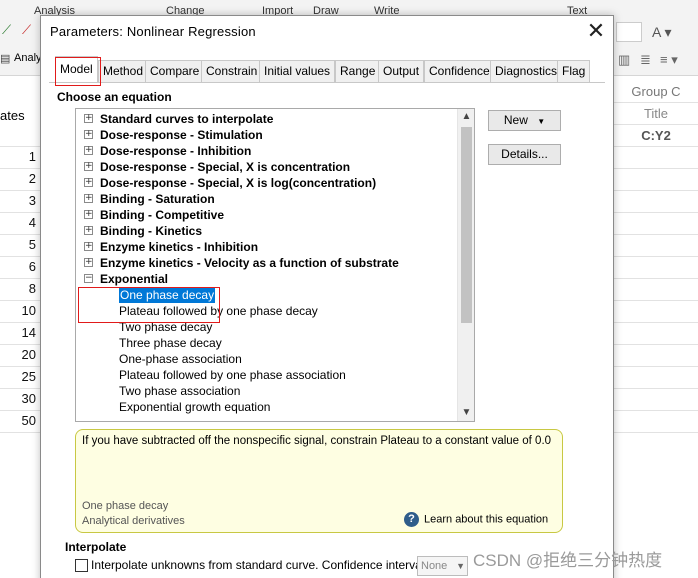 The height and width of the screenshot is (578, 698). Describe the element at coordinates (266, 247) in the screenshot. I see `tree-category: + Enzyme kinetics - Inhibition` at that location.